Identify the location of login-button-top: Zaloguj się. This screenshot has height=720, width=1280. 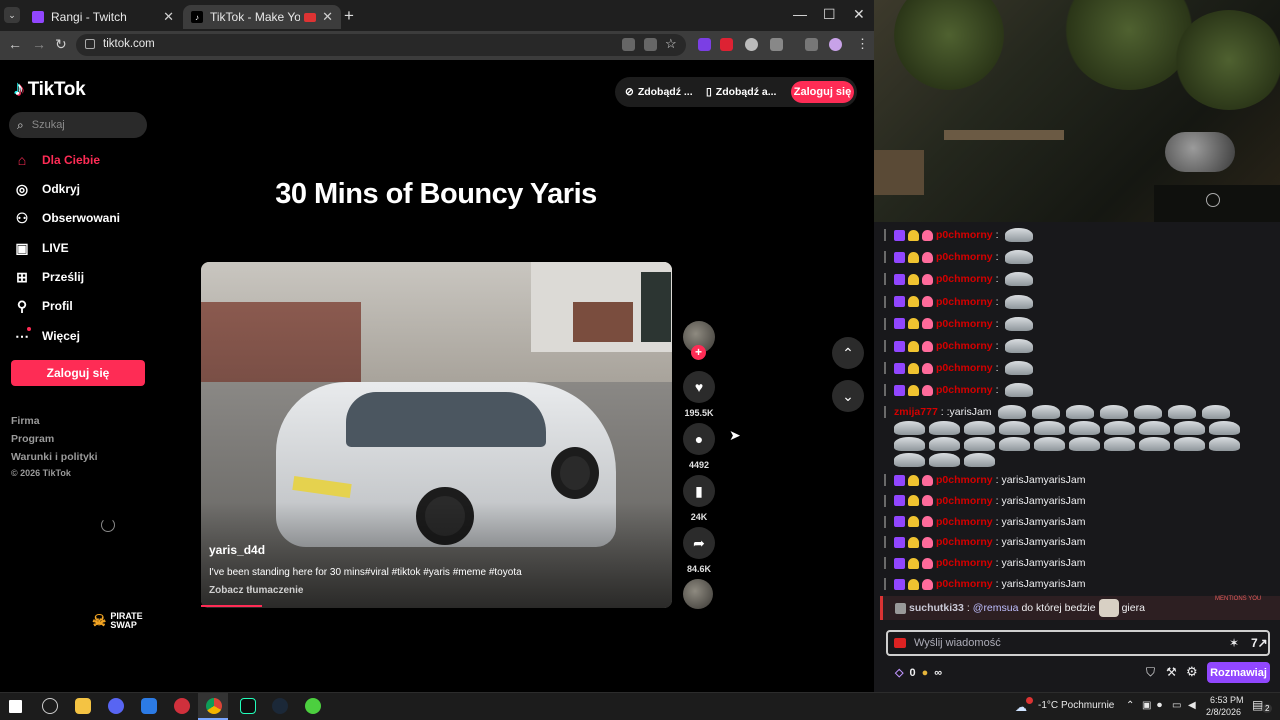
(822, 92).